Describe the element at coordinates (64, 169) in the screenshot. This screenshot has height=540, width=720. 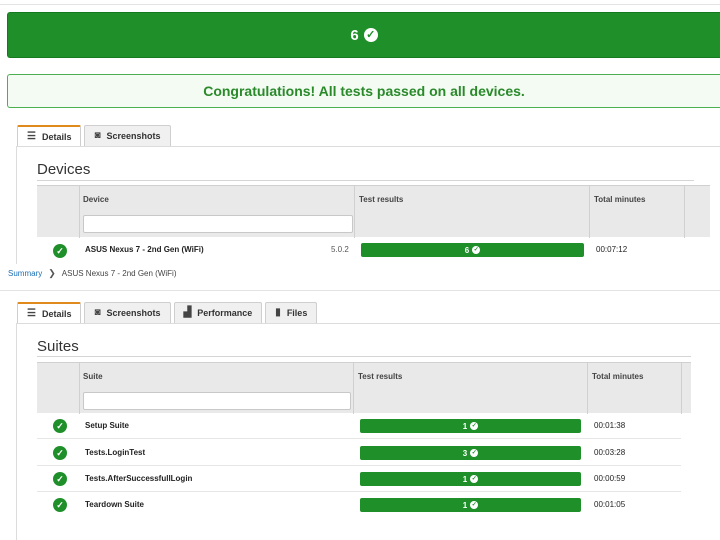
I see `devices-title: Devices` at that location.